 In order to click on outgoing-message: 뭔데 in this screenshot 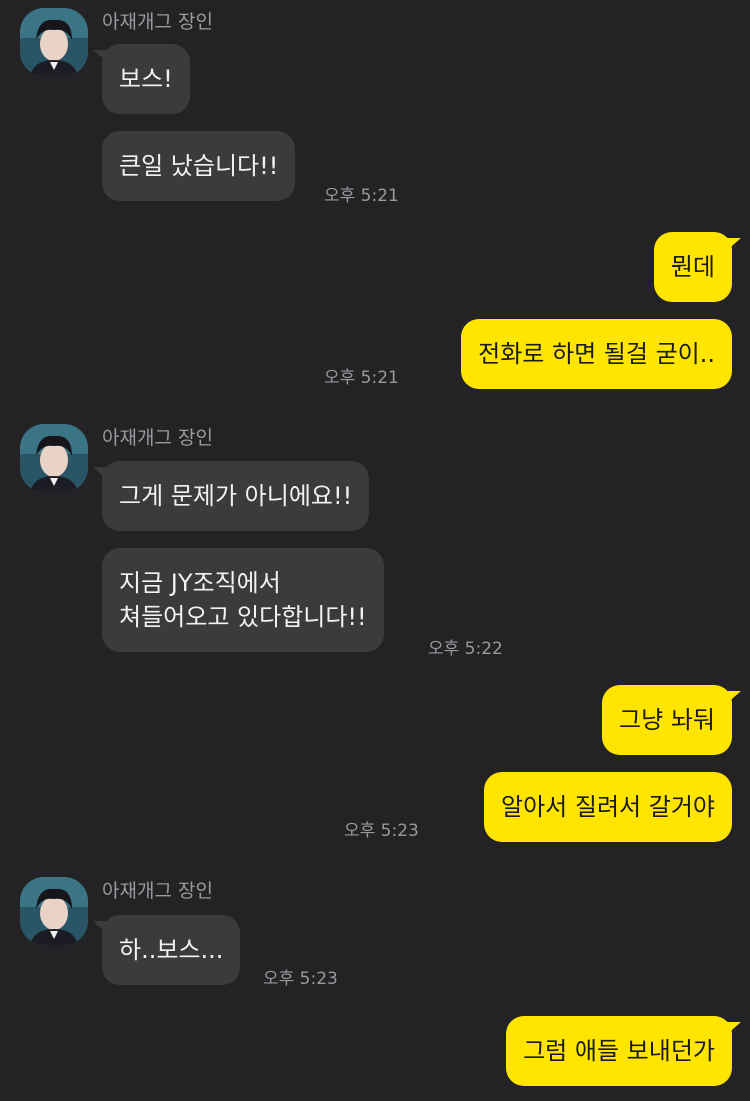, I will do `click(697, 267)`.